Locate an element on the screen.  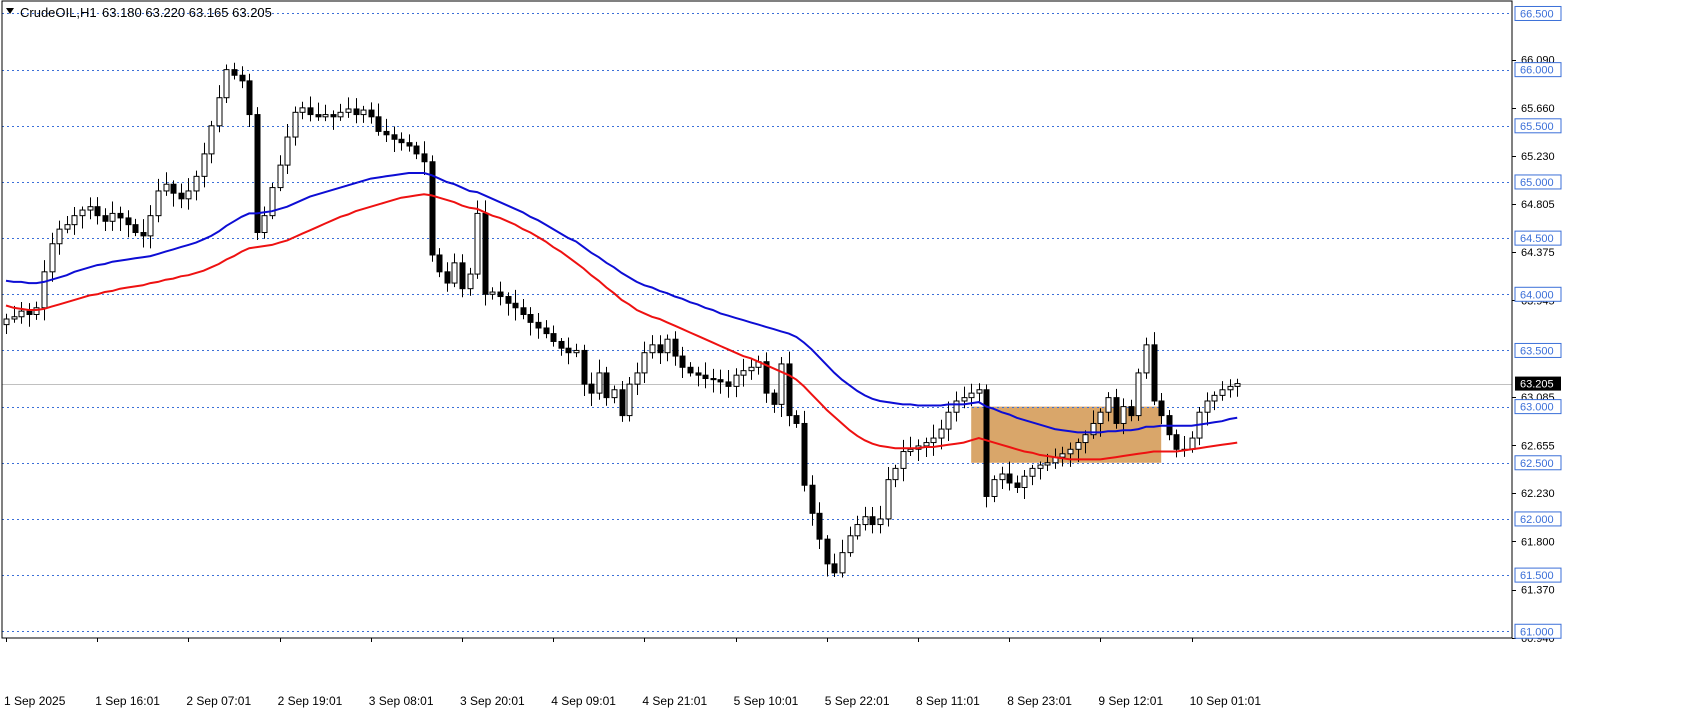
current-price-label: 63.205 is located at coordinates (1537, 385).